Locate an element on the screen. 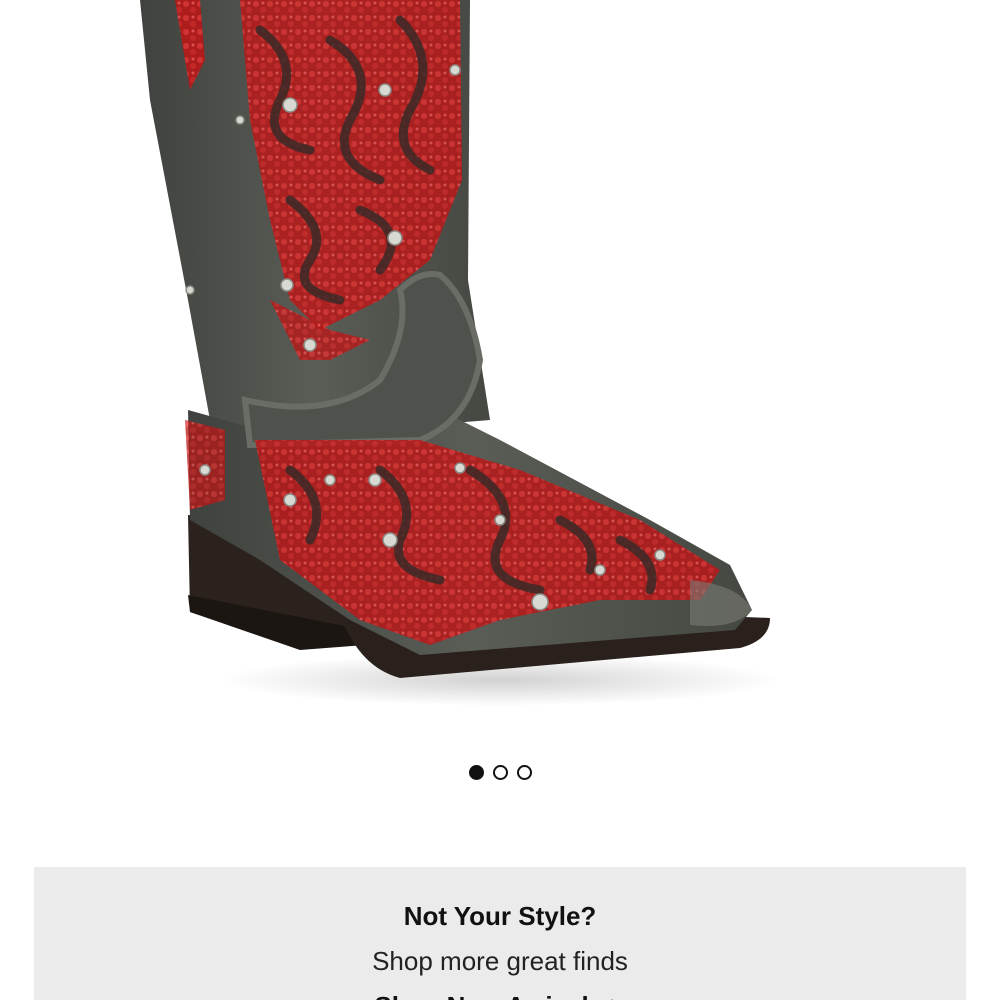 The width and height of the screenshot is (1000, 1000). shop-new-arrivals-link: Shop New Arrivals > is located at coordinates (500, 995).